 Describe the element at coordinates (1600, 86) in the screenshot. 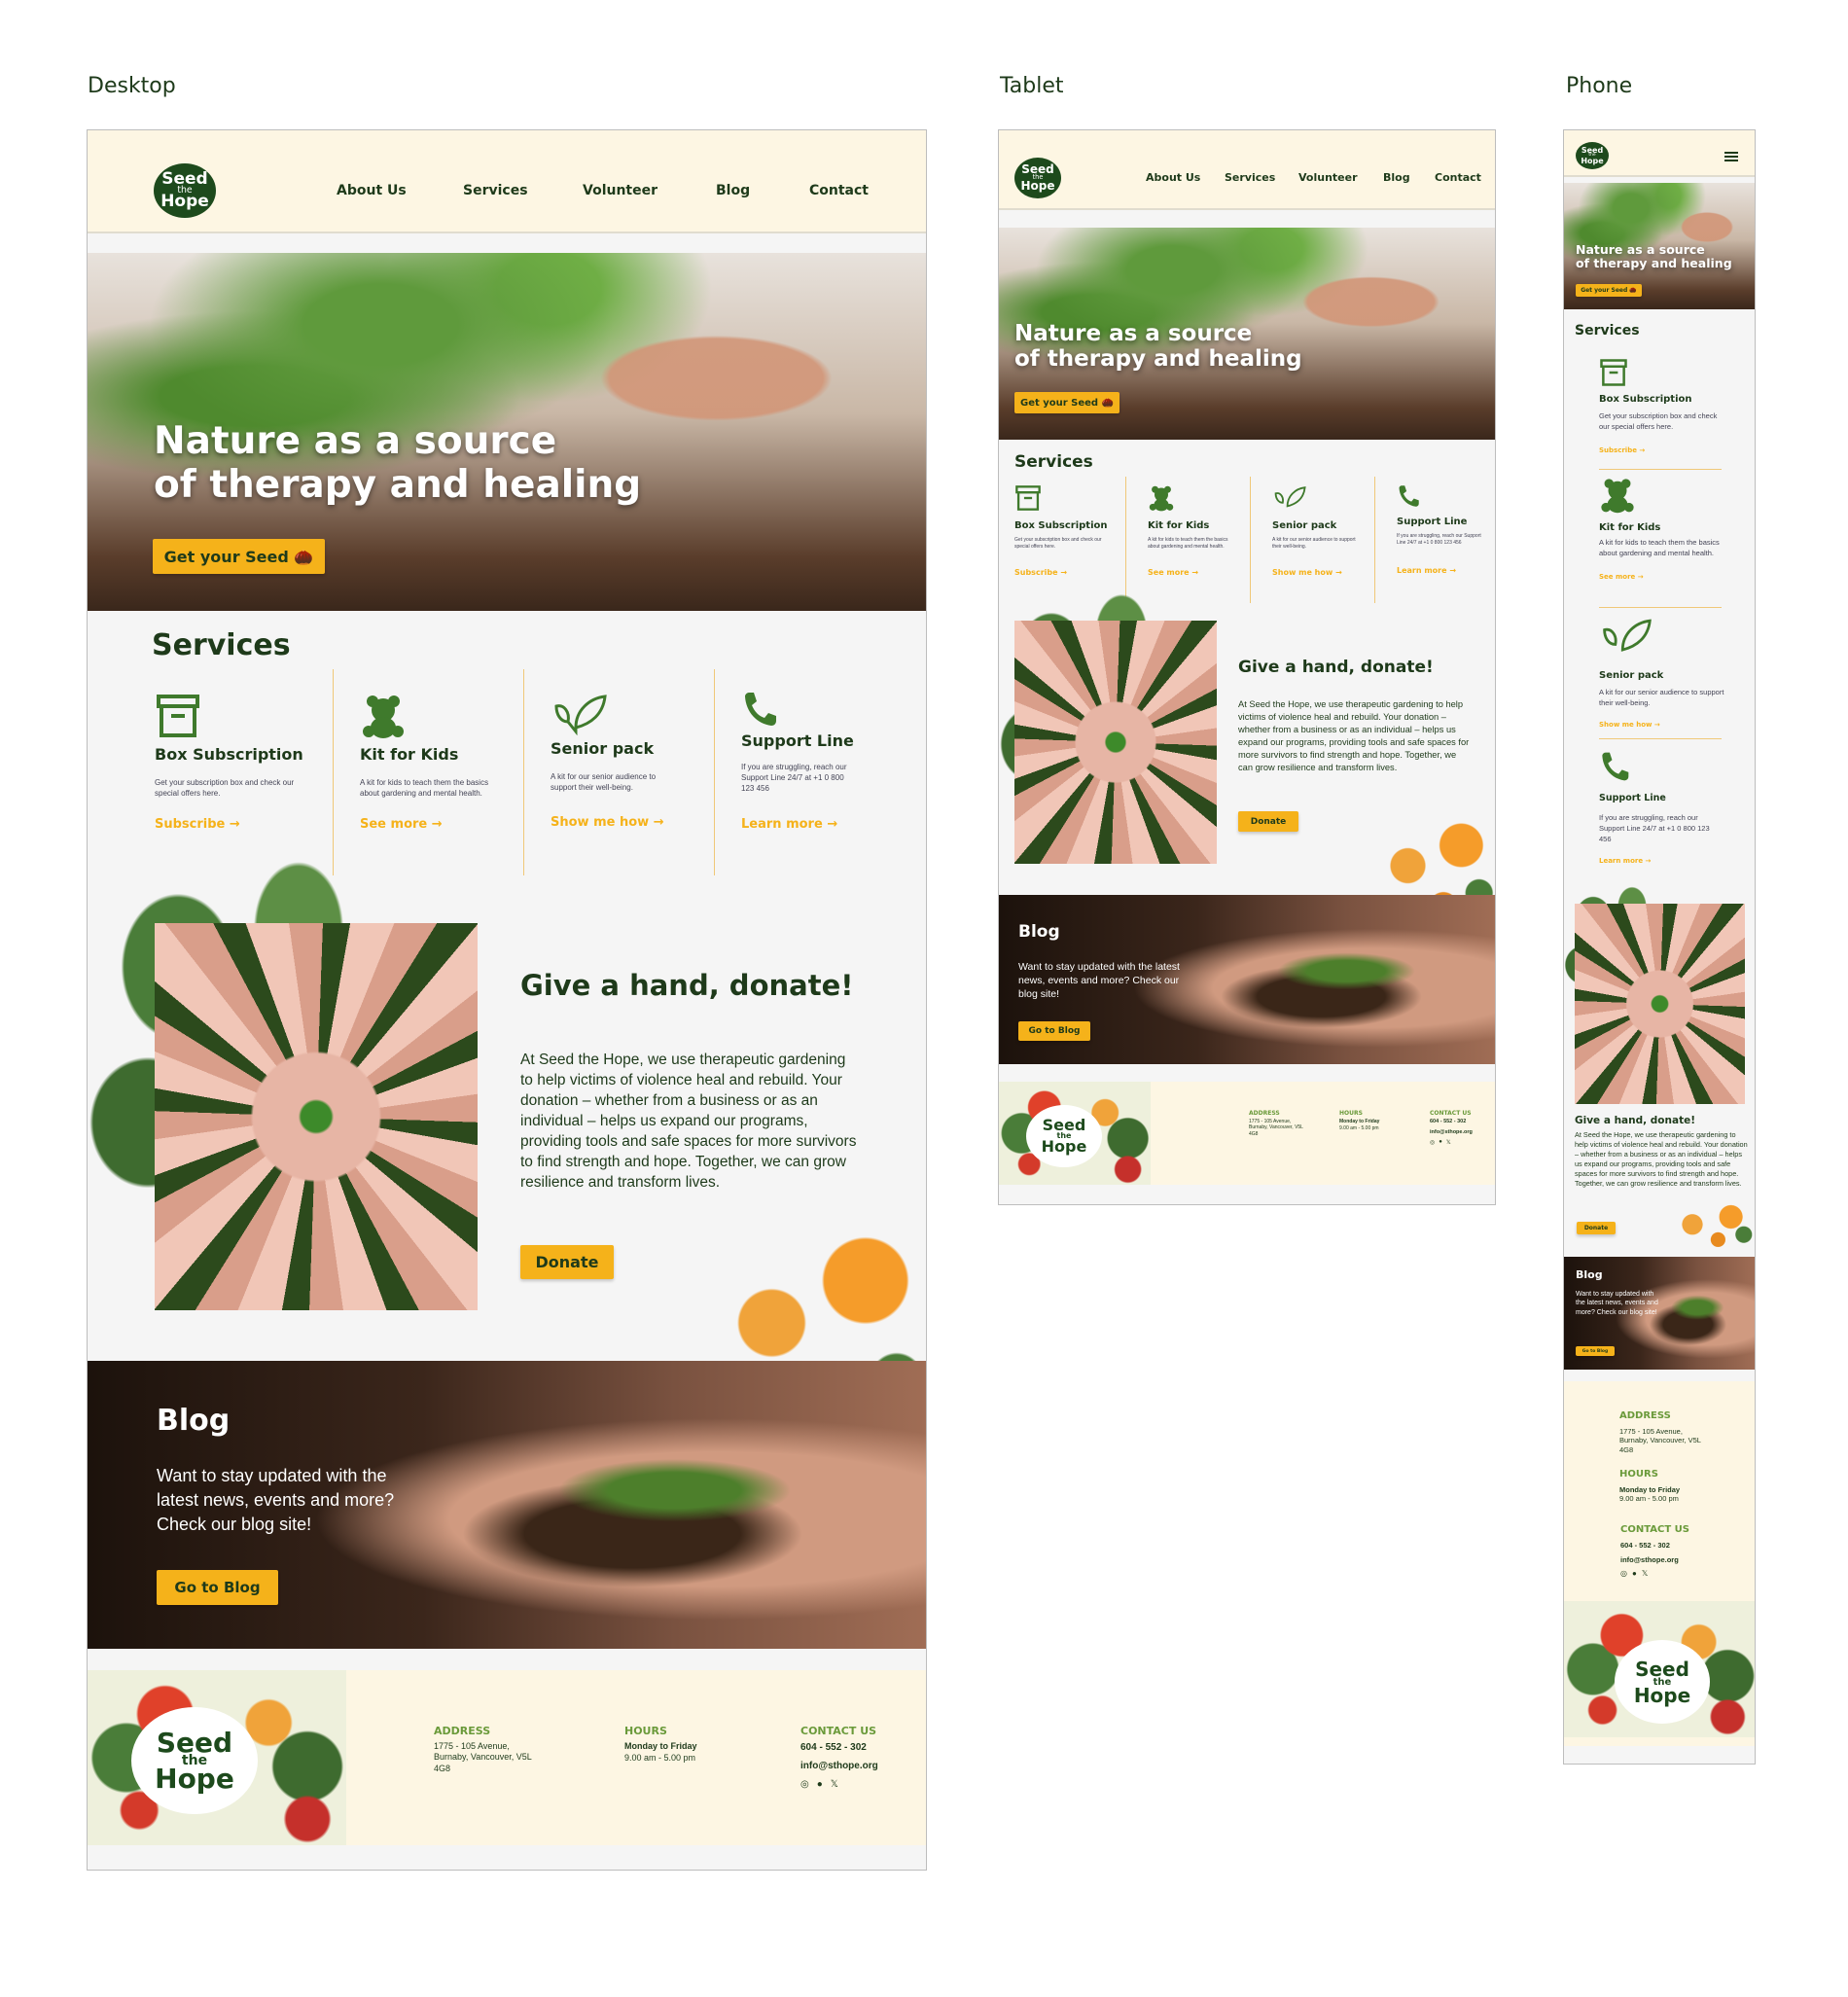

I see `phone-label: Phone` at that location.